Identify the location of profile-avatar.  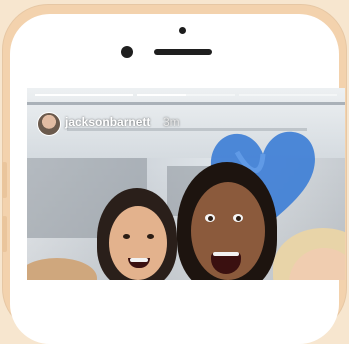
(49, 124).